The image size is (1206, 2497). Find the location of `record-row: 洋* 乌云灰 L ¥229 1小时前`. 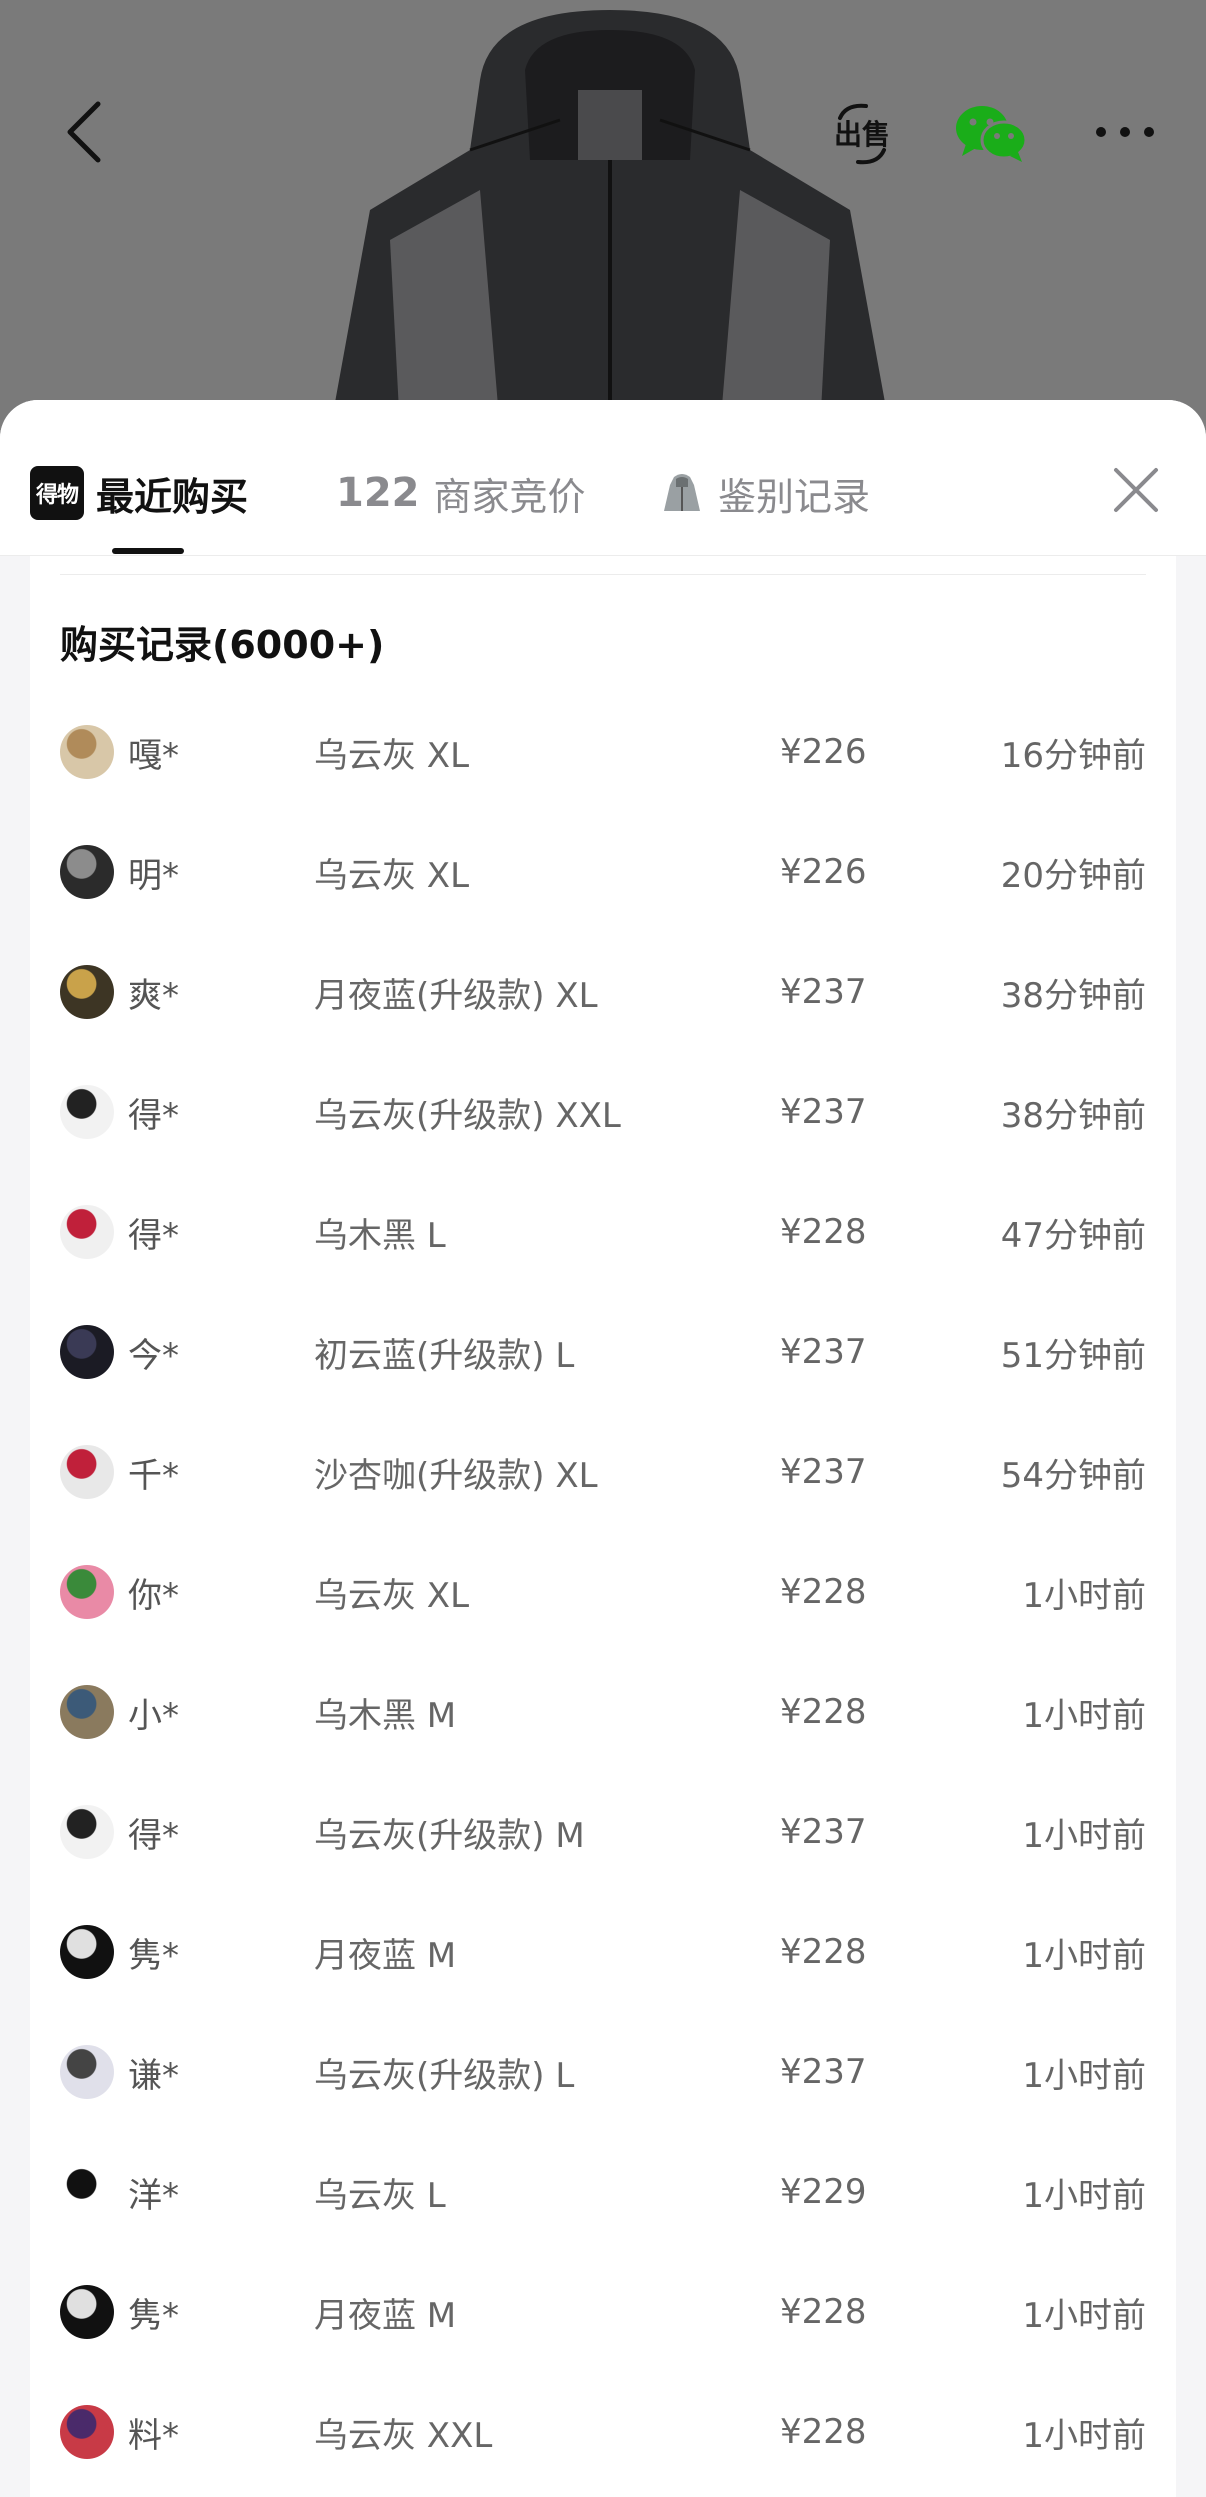

record-row: 洋* 乌云灰 L ¥229 1小时前 is located at coordinates (603, 2192).